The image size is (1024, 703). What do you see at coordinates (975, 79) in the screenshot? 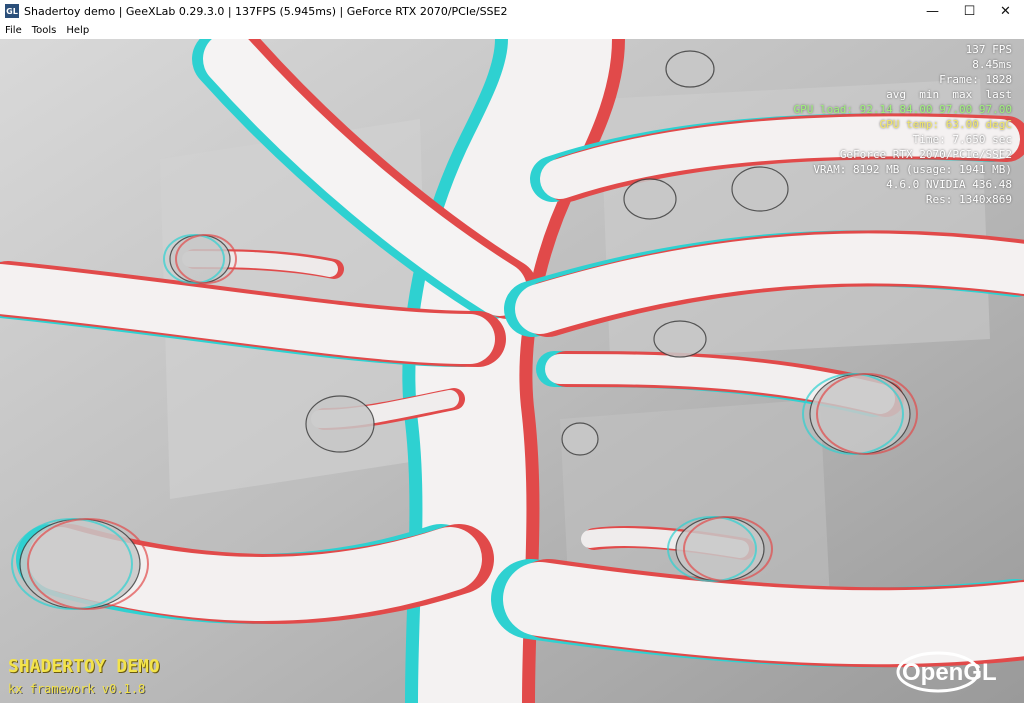
I see `hud-frame: Frame: 1828` at bounding box center [975, 79].